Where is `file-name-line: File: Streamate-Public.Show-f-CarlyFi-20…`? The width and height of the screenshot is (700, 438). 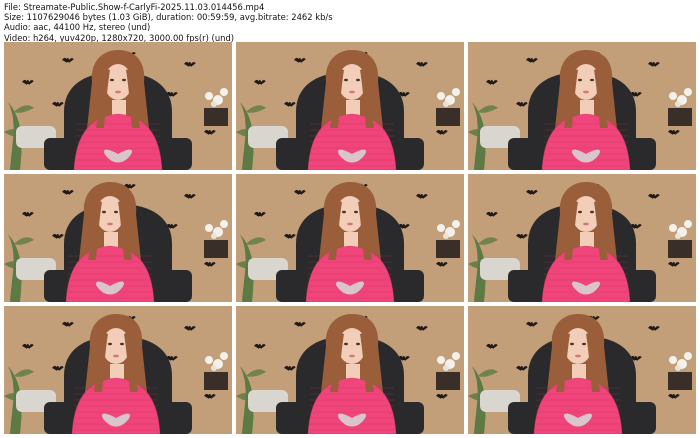 file-name-line: File: Streamate-Public.Show-f-CarlyFi-20… is located at coordinates (134, 7).